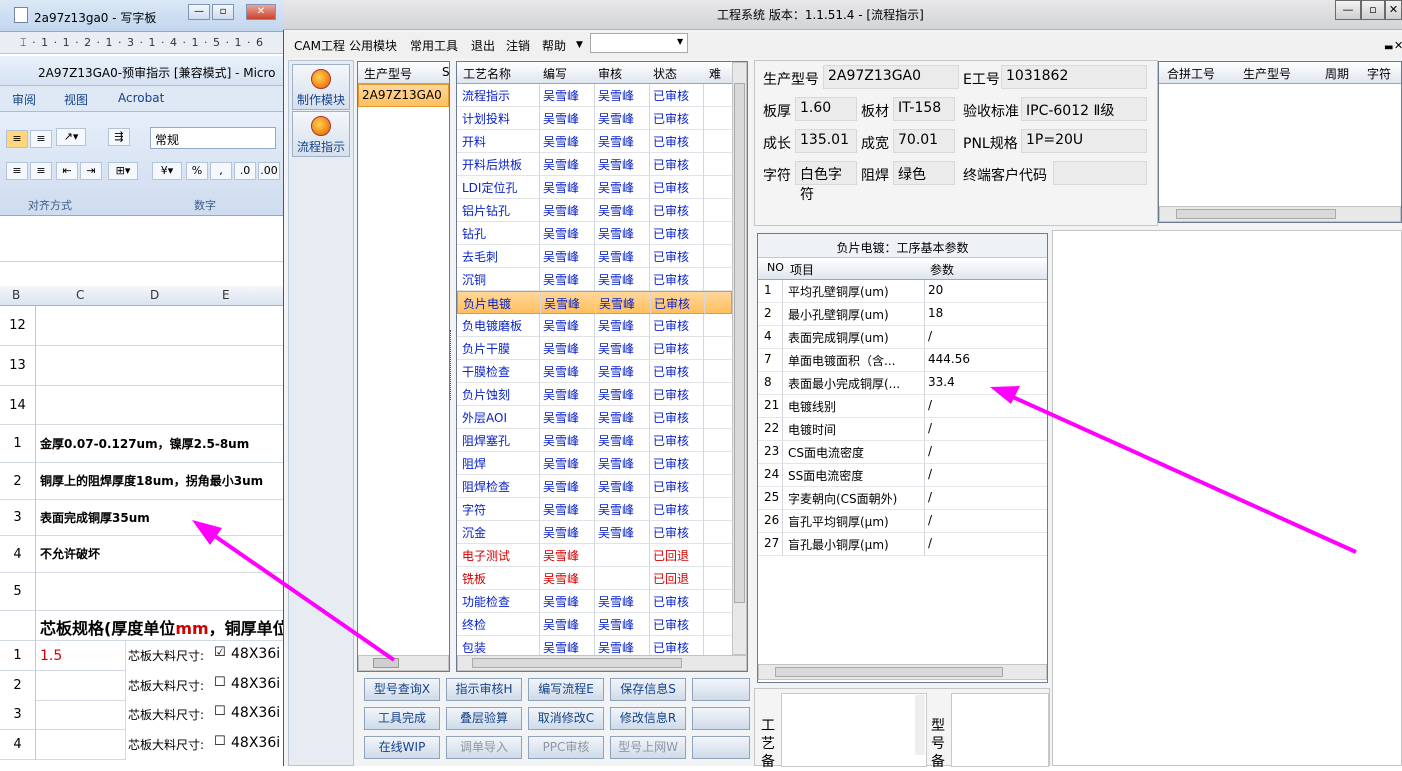 This screenshot has height=771, width=1402. Describe the element at coordinates (207, 532) in the screenshot. I see `arrow-left-head` at that location.